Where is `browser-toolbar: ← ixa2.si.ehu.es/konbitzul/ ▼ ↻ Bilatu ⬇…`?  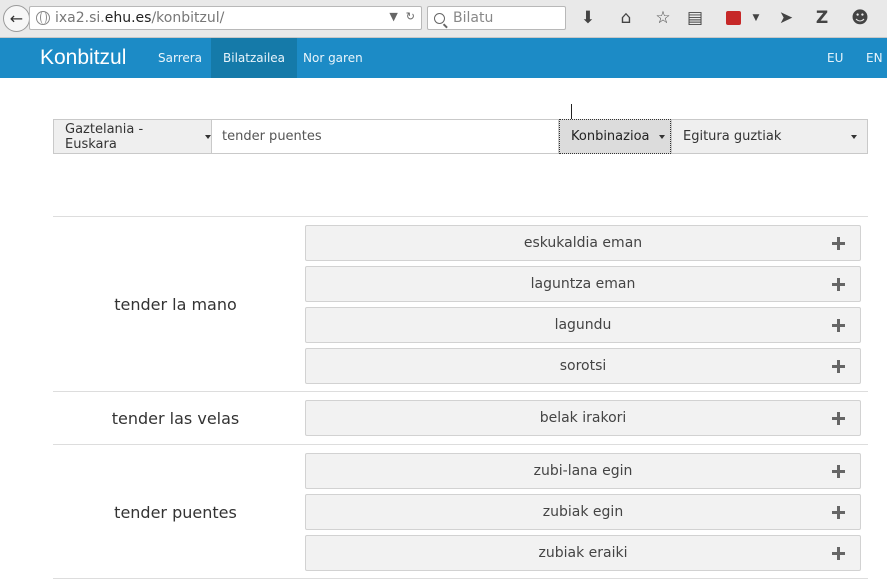 browser-toolbar: ← ixa2.si.ehu.es/konbitzul/ ▼ ↻ Bilatu ⬇… is located at coordinates (443, 19).